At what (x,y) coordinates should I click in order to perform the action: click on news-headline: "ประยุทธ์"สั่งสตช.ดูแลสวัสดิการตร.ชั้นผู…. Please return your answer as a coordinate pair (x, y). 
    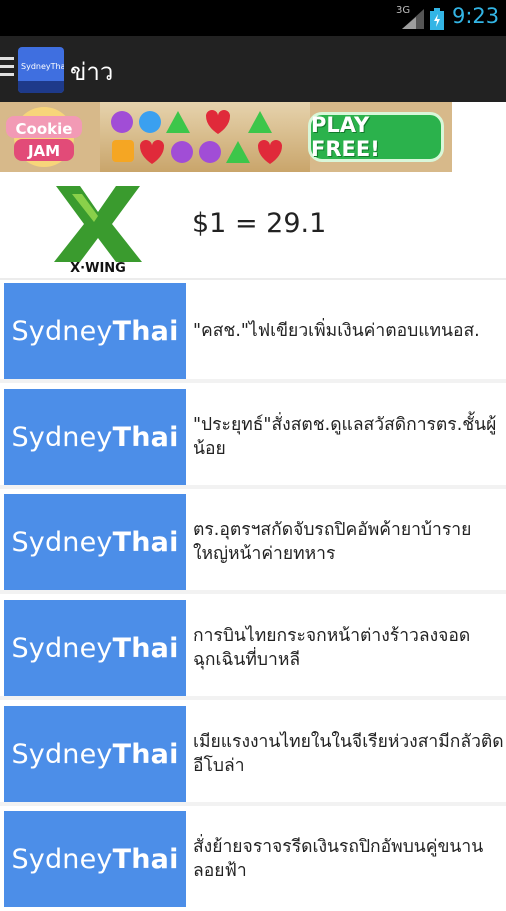
    Looking at the image, I should click on (345, 437).